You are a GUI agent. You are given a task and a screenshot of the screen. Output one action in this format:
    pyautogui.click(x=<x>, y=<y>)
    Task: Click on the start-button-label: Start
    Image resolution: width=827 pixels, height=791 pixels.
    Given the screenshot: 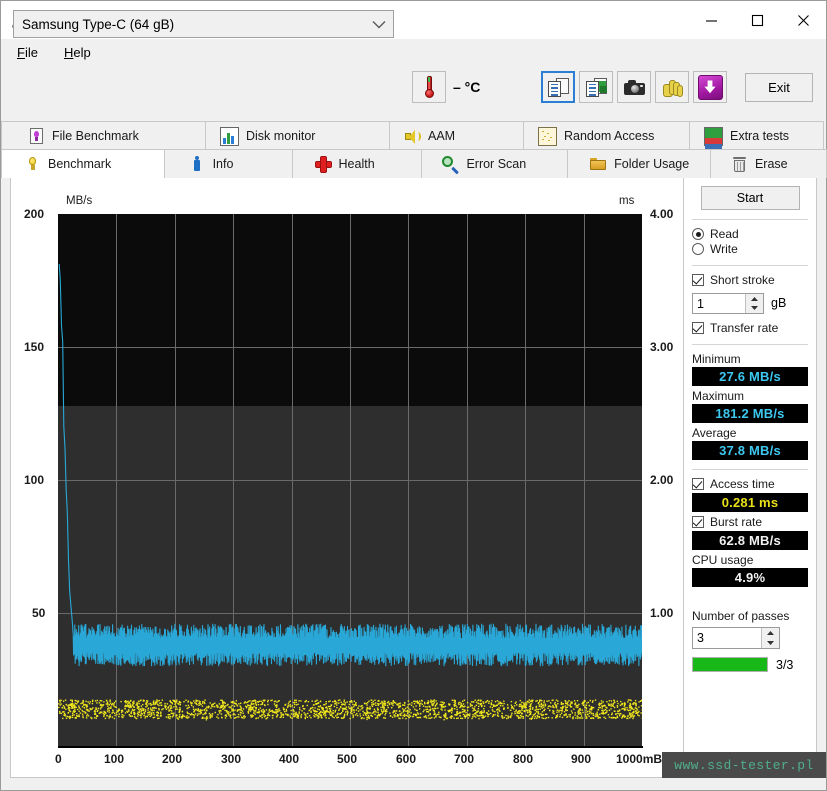 What is the action you would take?
    pyautogui.click(x=750, y=198)
    